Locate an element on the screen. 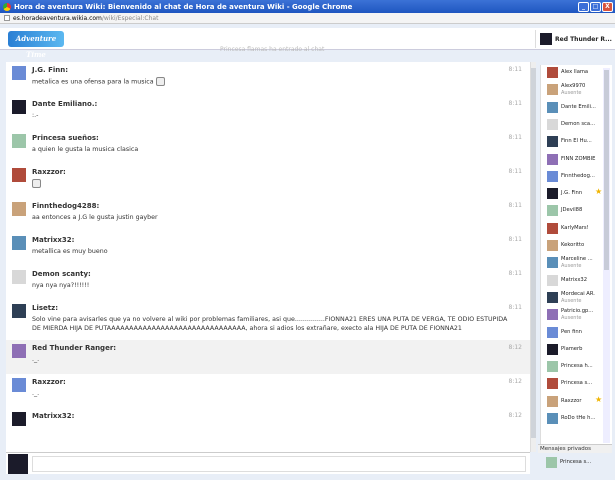  message-author: Princesa sueños: is located at coordinates (65, 138).